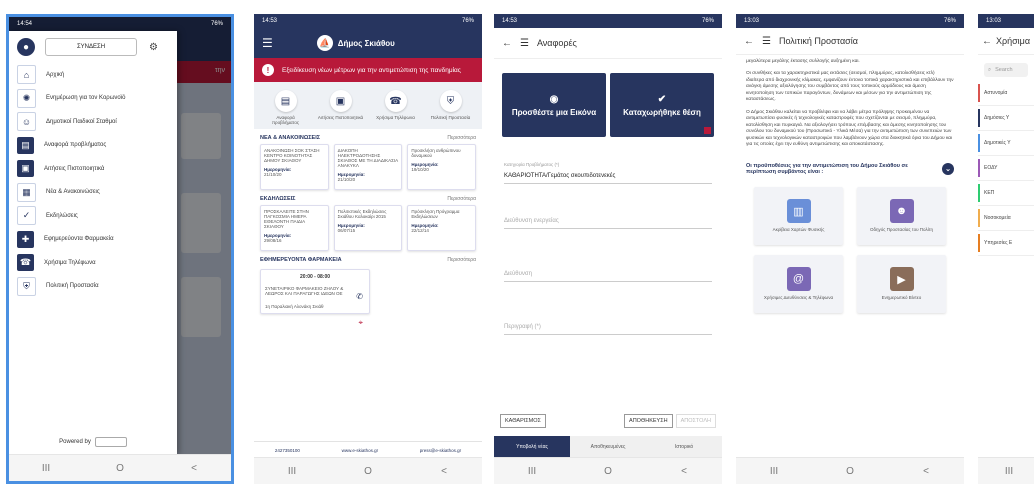 The width and height of the screenshot is (1034, 494). Describe the element at coordinates (662, 105) in the screenshot. I see `location-button: ✔ Καταχωρήθηκε θέση` at that location.